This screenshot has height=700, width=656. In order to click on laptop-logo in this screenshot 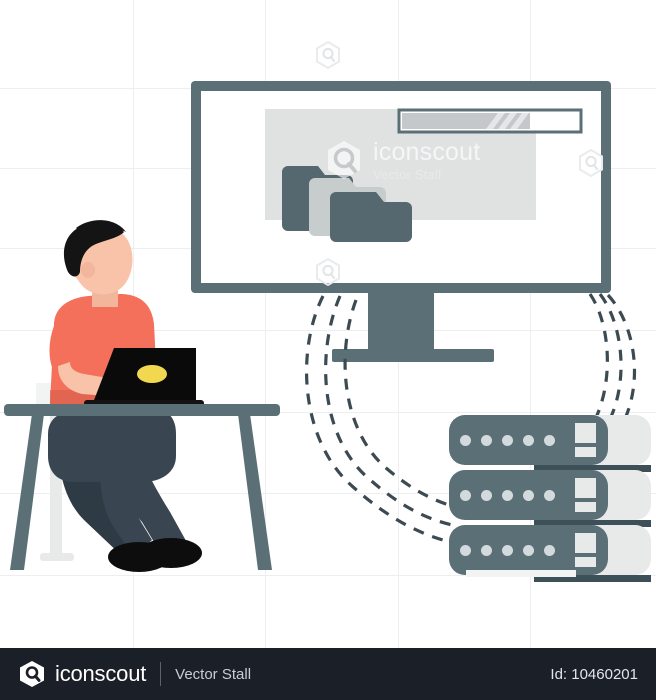, I will do `click(152, 374)`.